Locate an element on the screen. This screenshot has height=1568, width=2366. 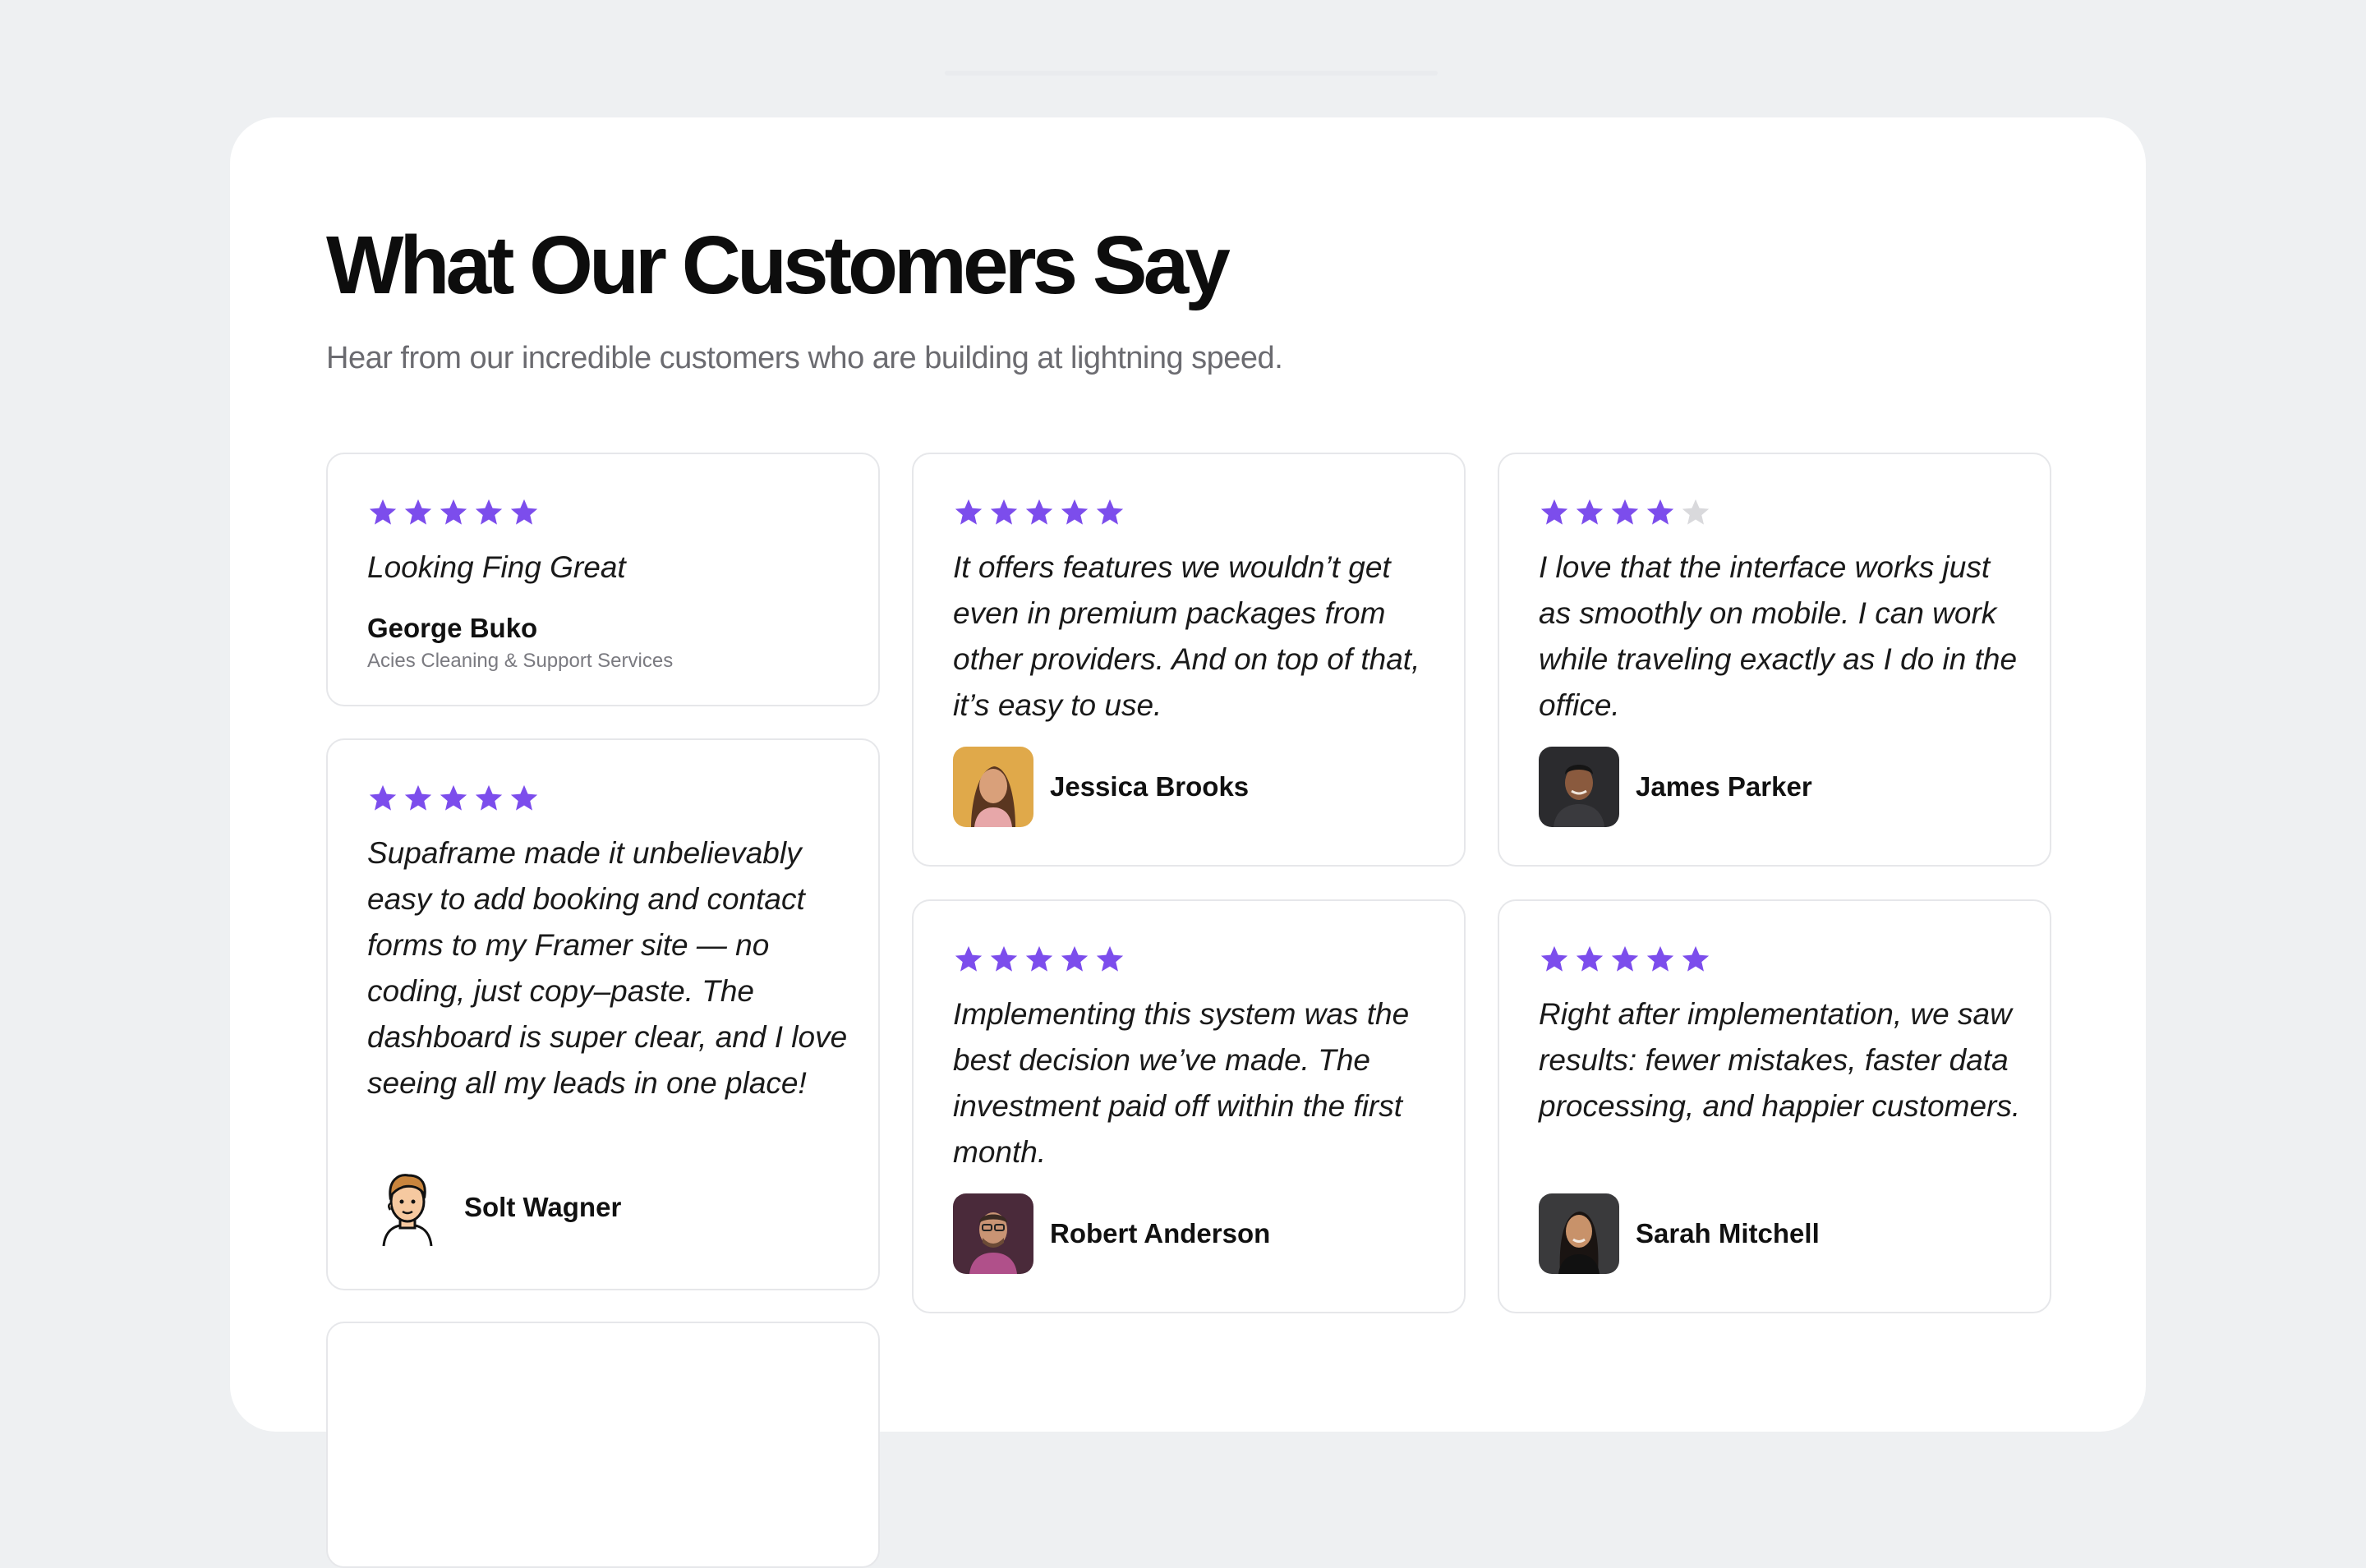
section-title: What Our Customers Say is located at coordinates (778, 265).